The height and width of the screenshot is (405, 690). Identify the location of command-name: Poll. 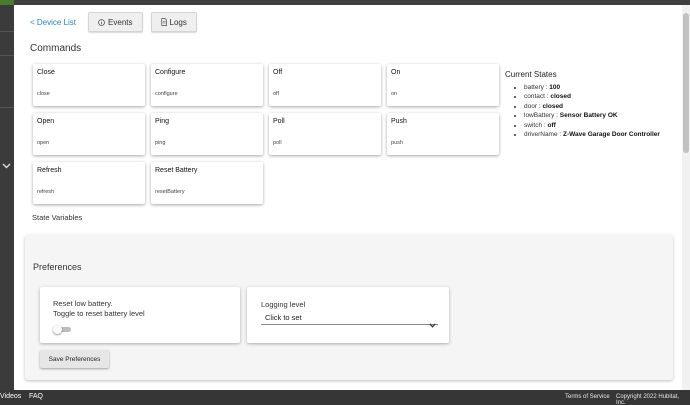
(279, 121).